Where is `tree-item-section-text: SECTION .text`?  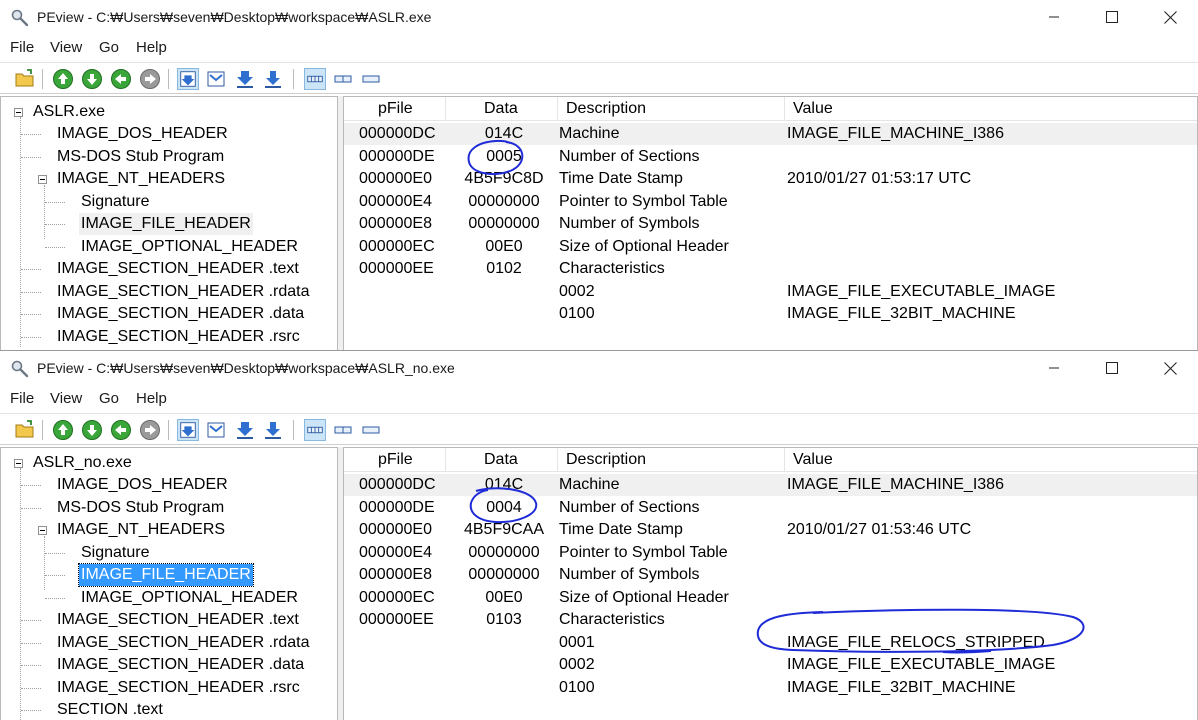 tree-item-section-text: SECTION .text is located at coordinates (110, 709).